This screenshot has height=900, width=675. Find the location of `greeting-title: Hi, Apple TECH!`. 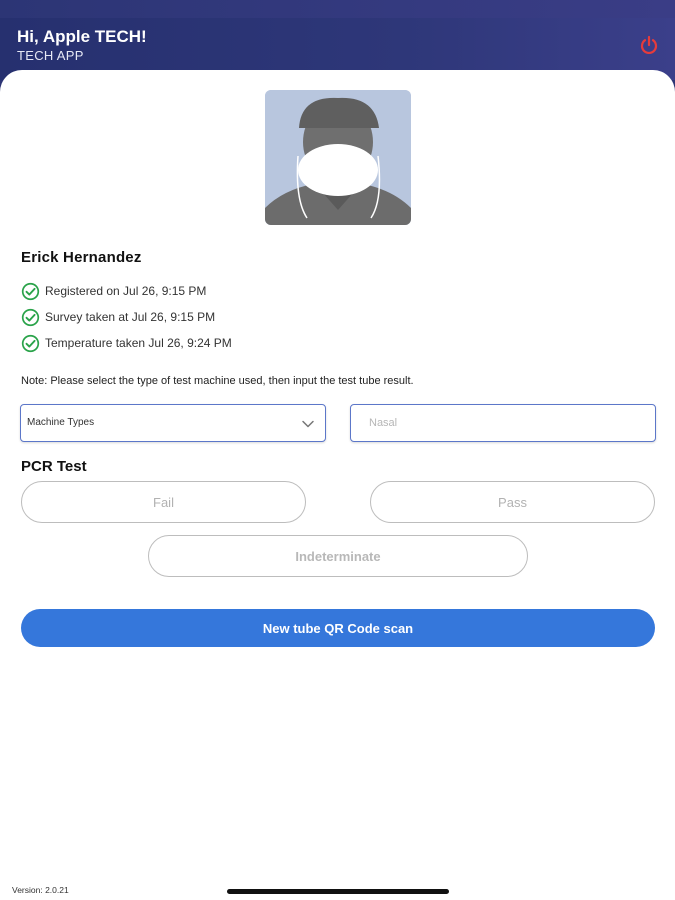

greeting-title: Hi, Apple TECH! is located at coordinates (82, 36).